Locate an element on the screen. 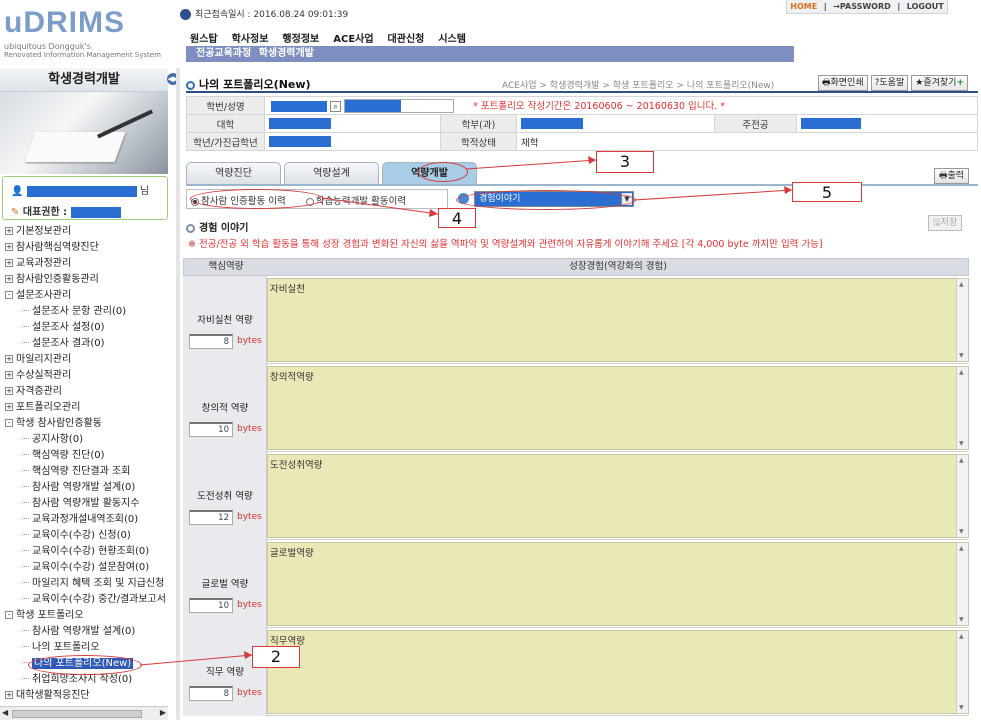  annotation-label: 3 is located at coordinates (625, 162).